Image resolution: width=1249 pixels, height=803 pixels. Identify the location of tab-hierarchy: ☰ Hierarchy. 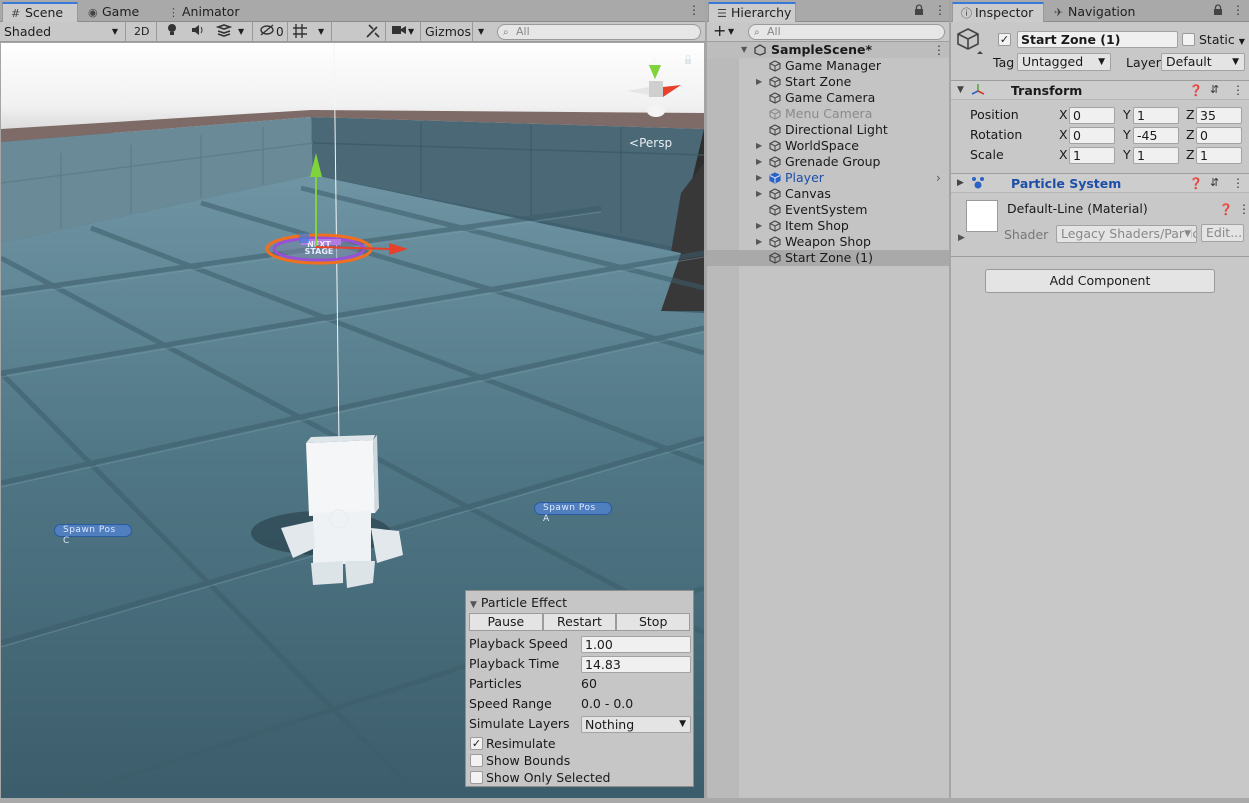
(752, 12).